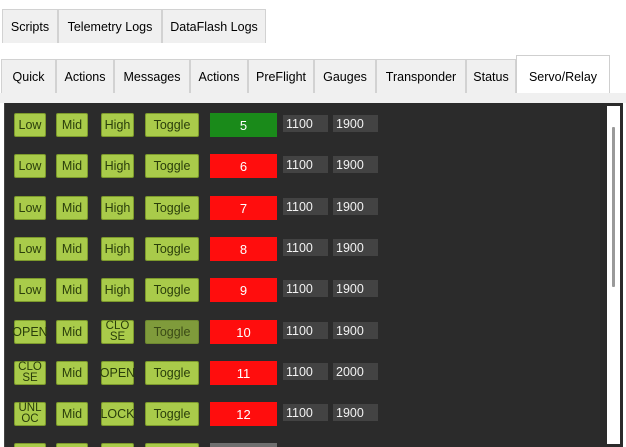  What do you see at coordinates (345, 76) in the screenshot?
I see `tab-gauges: Gauges` at bounding box center [345, 76].